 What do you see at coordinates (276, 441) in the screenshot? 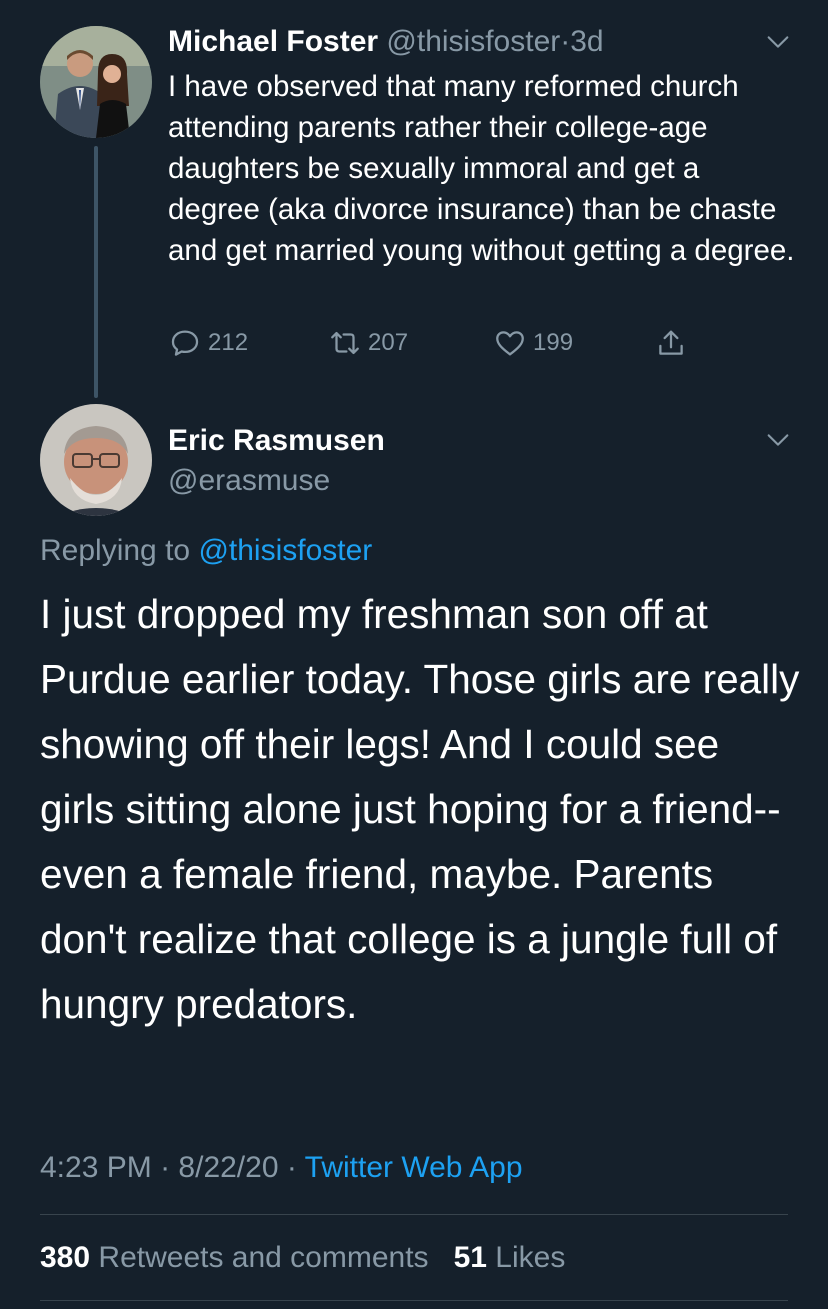
I see `main-author-name: Eric Rasmusen` at bounding box center [276, 441].